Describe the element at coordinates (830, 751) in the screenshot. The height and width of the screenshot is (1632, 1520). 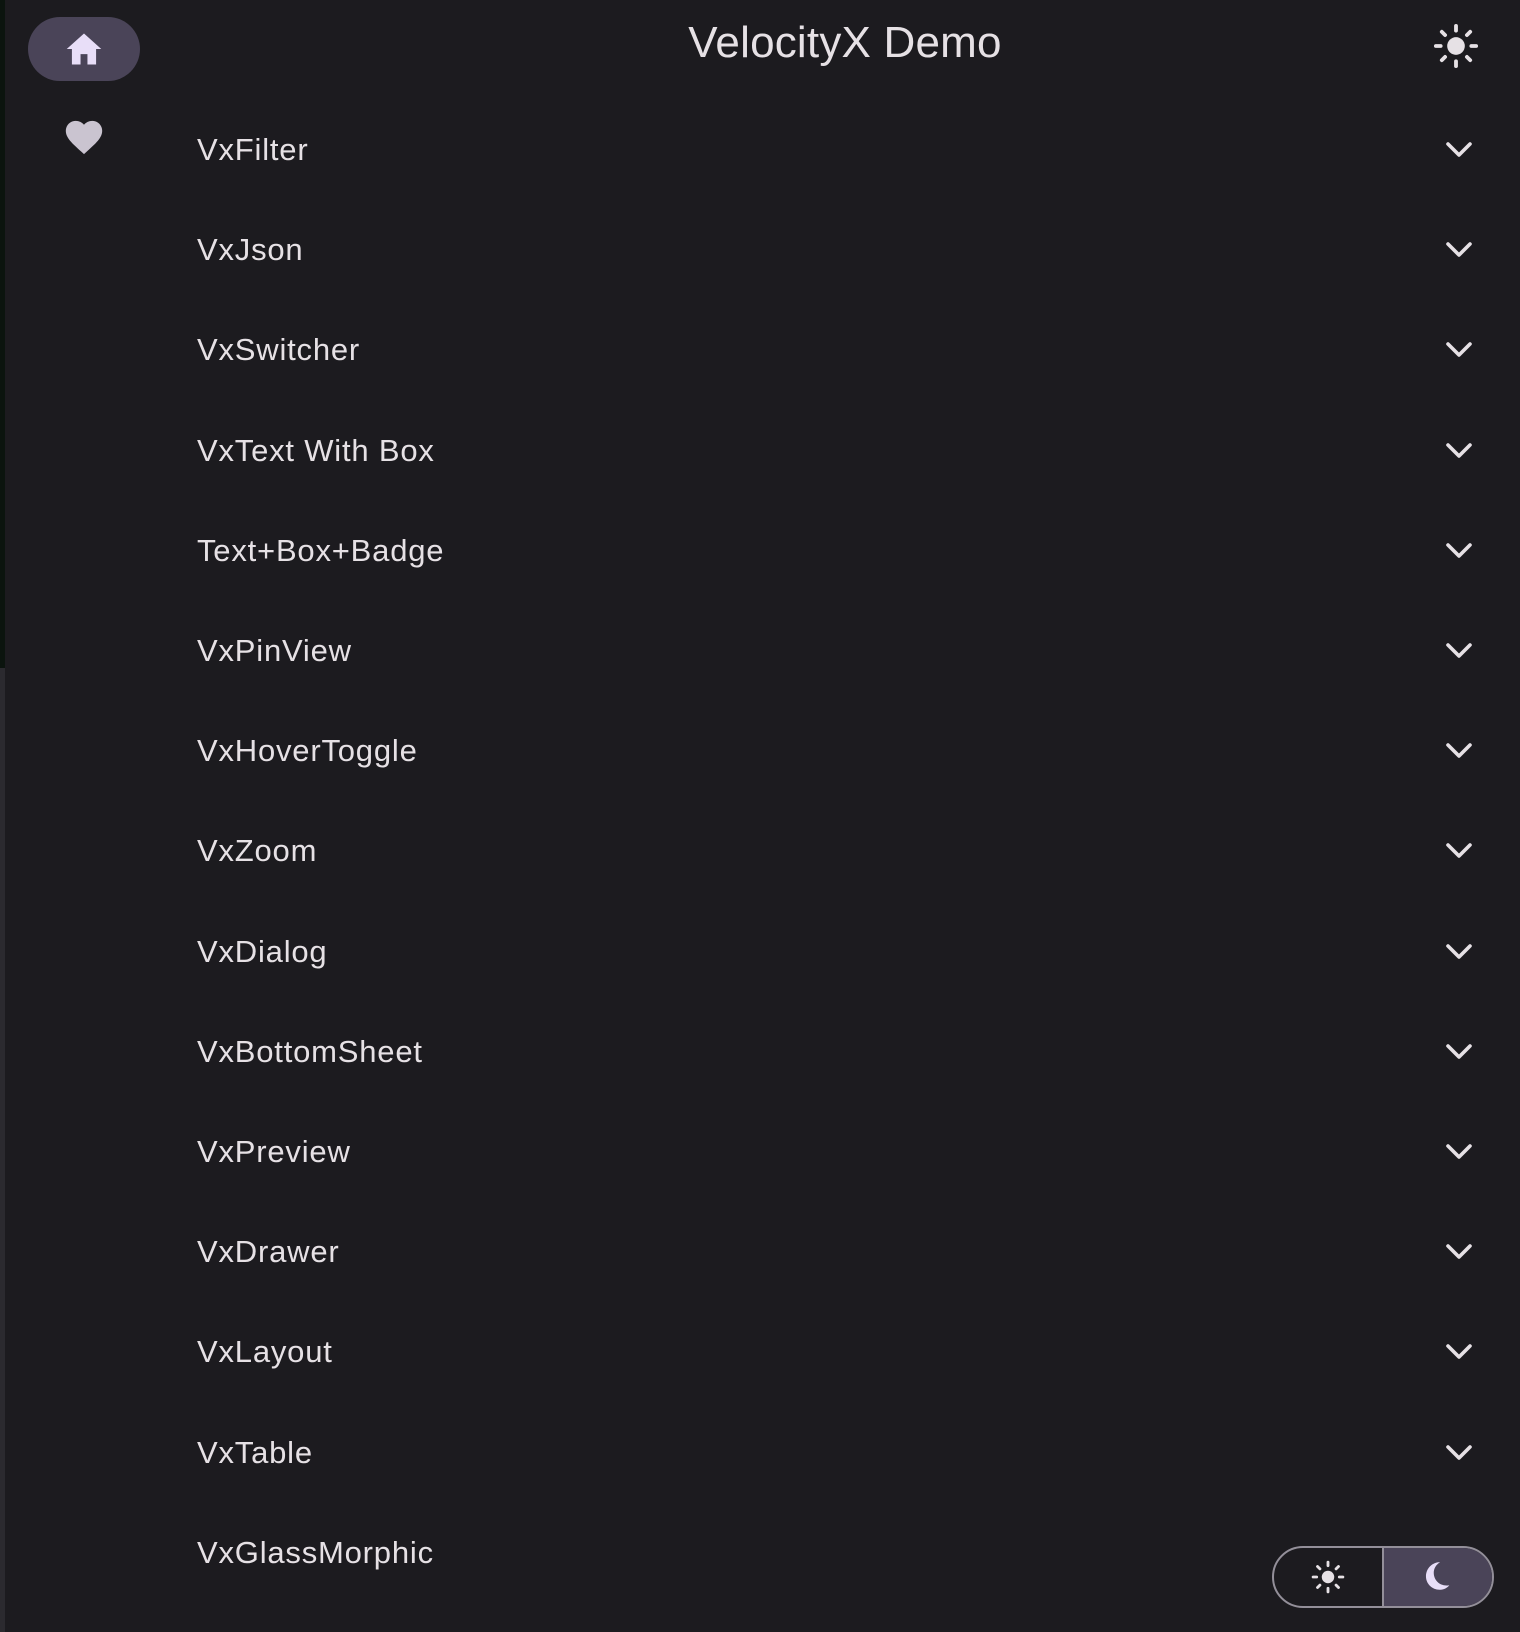
I see `list-item: VxHoverToggle` at that location.